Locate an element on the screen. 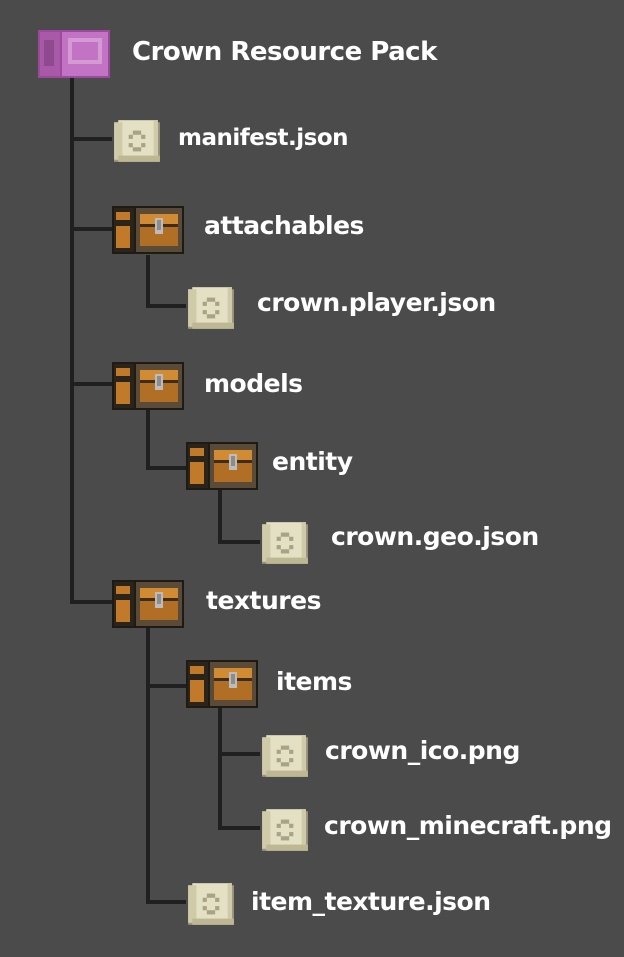 This screenshot has width=624, height=957. node-label: crown.geo.json is located at coordinates (435, 536).